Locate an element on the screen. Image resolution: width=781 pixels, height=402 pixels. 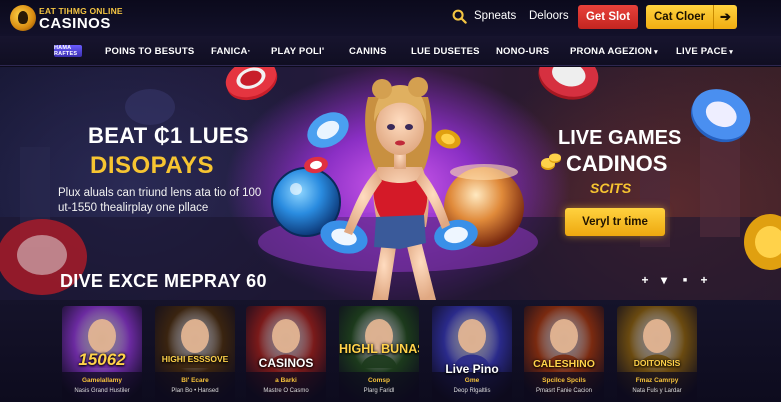
add-icon: + is located at coordinates (645, 280).